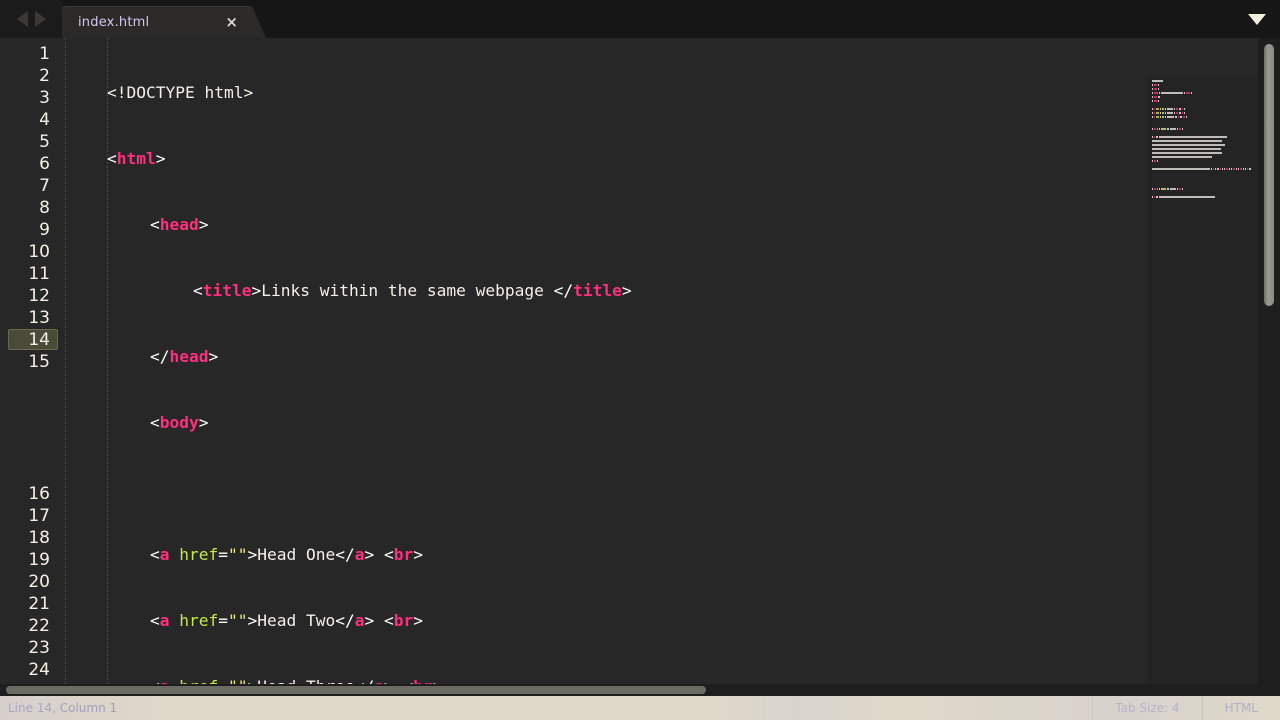  I want to click on horizontal-scrollbar-thumb, so click(356, 690).